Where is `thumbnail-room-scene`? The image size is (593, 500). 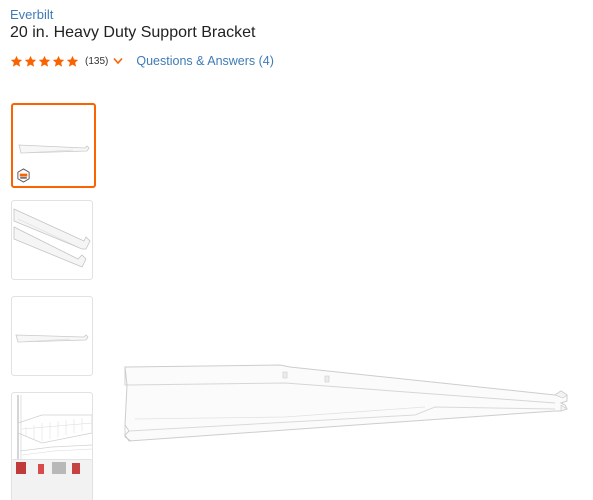 thumbnail-room-scene is located at coordinates (52, 479).